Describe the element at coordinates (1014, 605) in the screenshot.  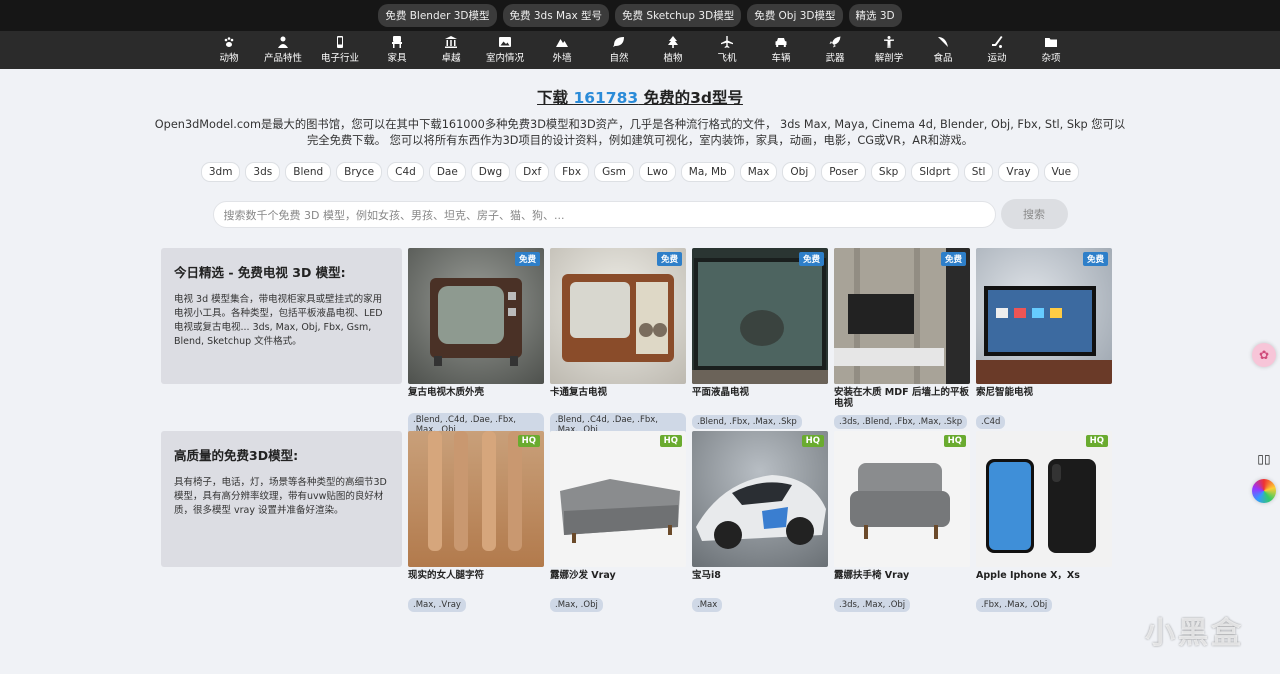
I see `format-tags: .Fbx, .Max, .Obj` at that location.